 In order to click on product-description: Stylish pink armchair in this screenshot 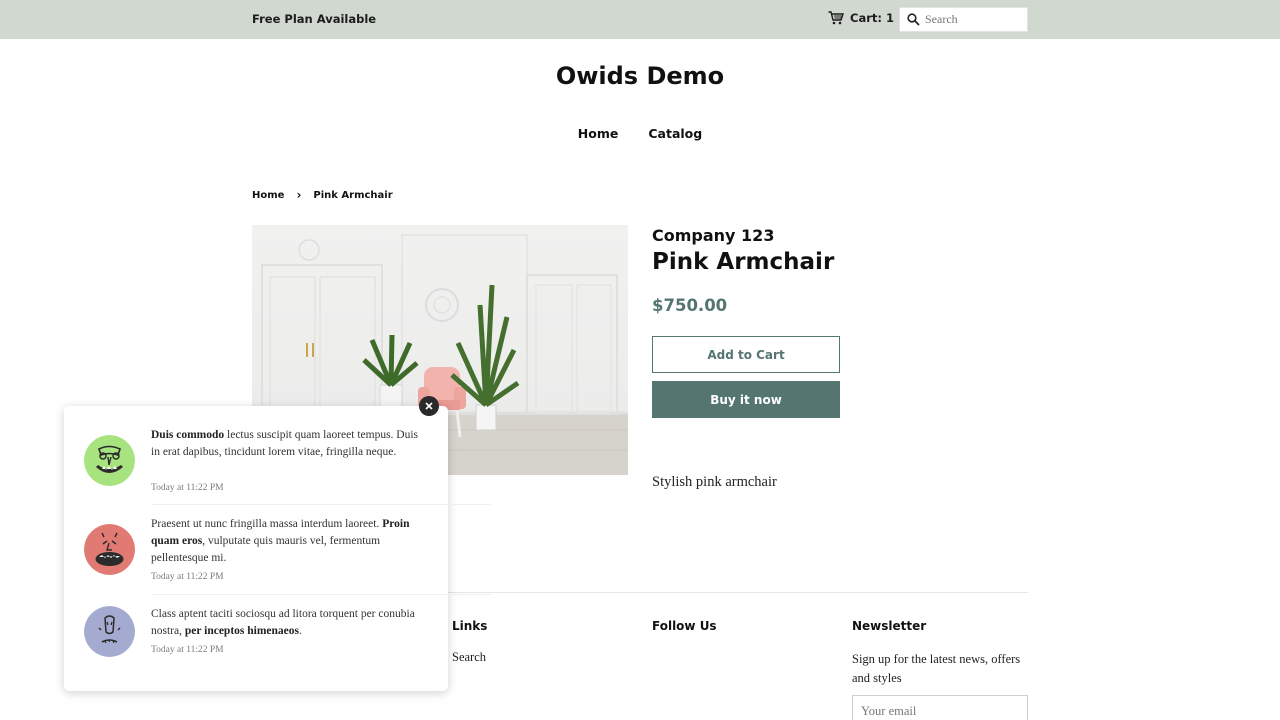, I will do `click(714, 482)`.